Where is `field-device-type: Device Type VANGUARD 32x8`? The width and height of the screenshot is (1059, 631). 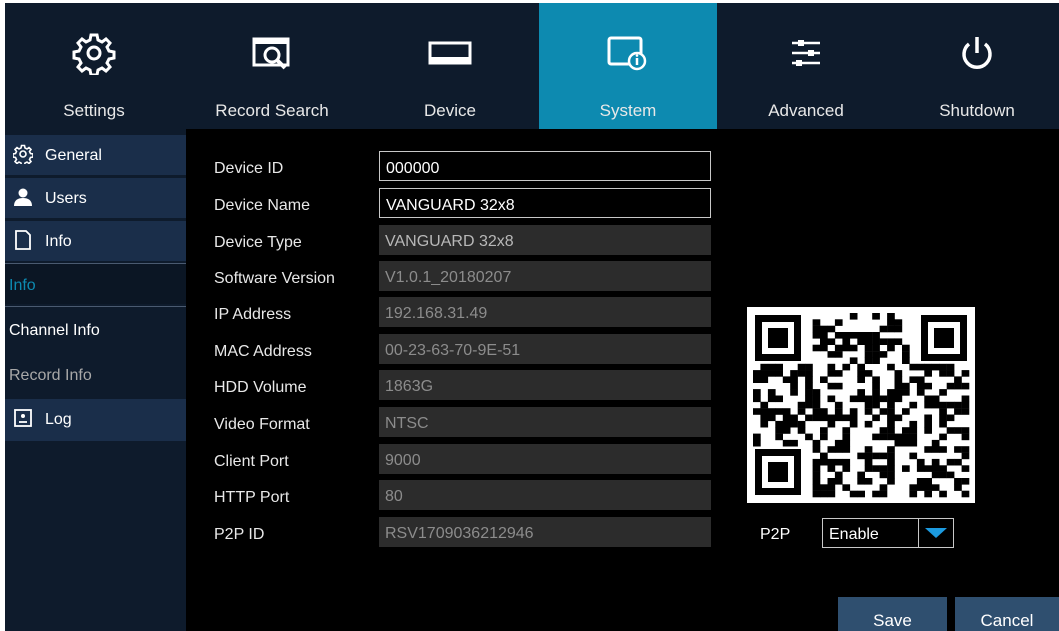 field-device-type: Device Type VANGUARD 32x8 is located at coordinates (464, 242).